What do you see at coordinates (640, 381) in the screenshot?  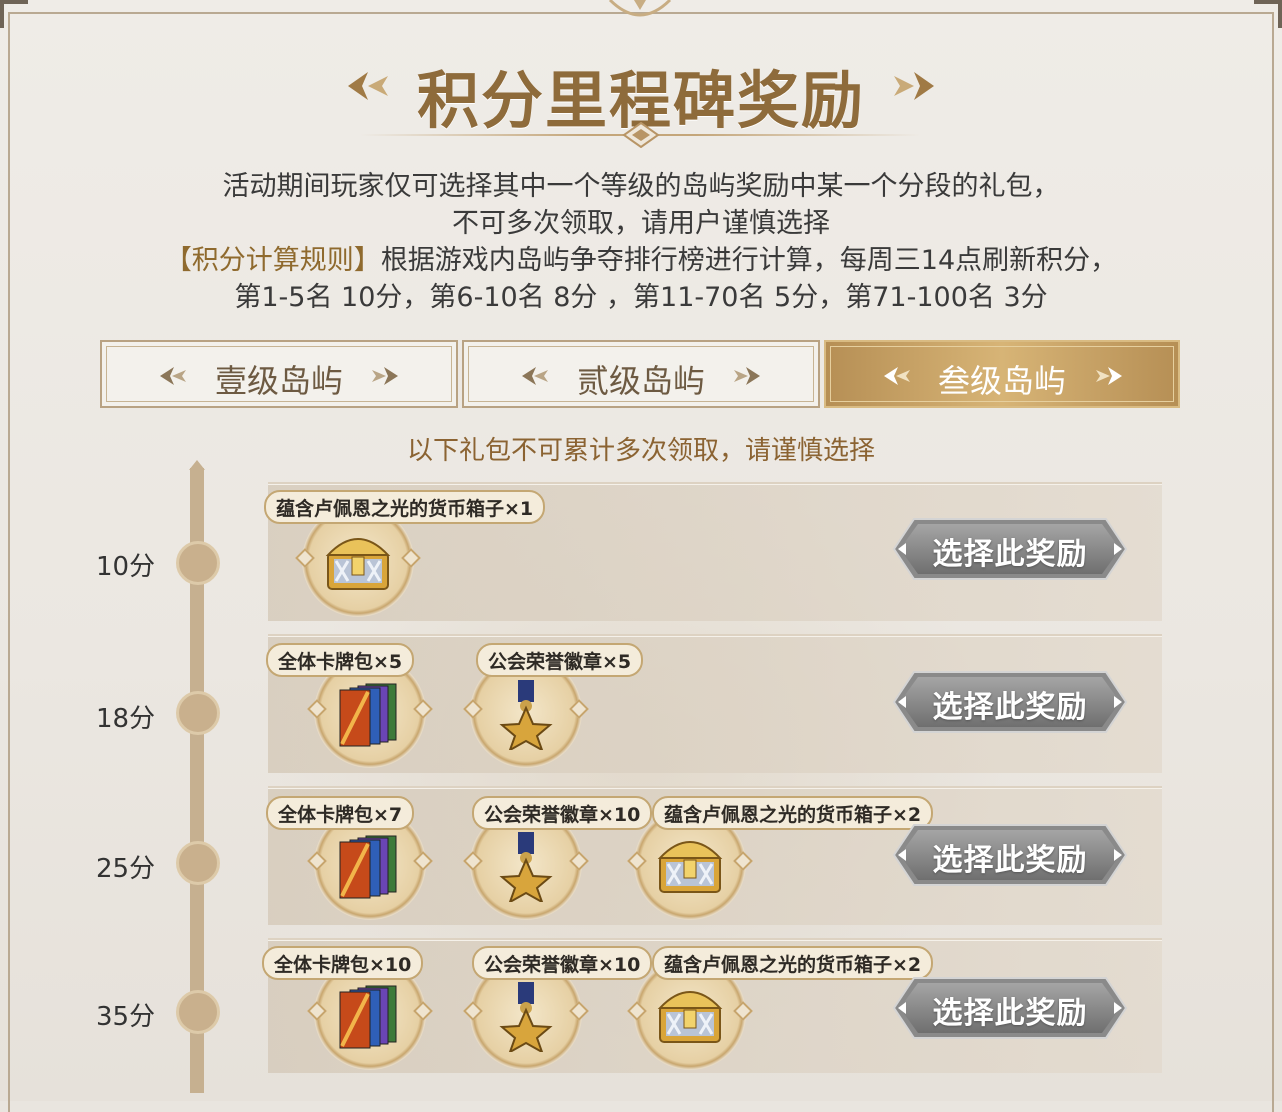 I see `tab-label: 贰级岛屿` at bounding box center [640, 381].